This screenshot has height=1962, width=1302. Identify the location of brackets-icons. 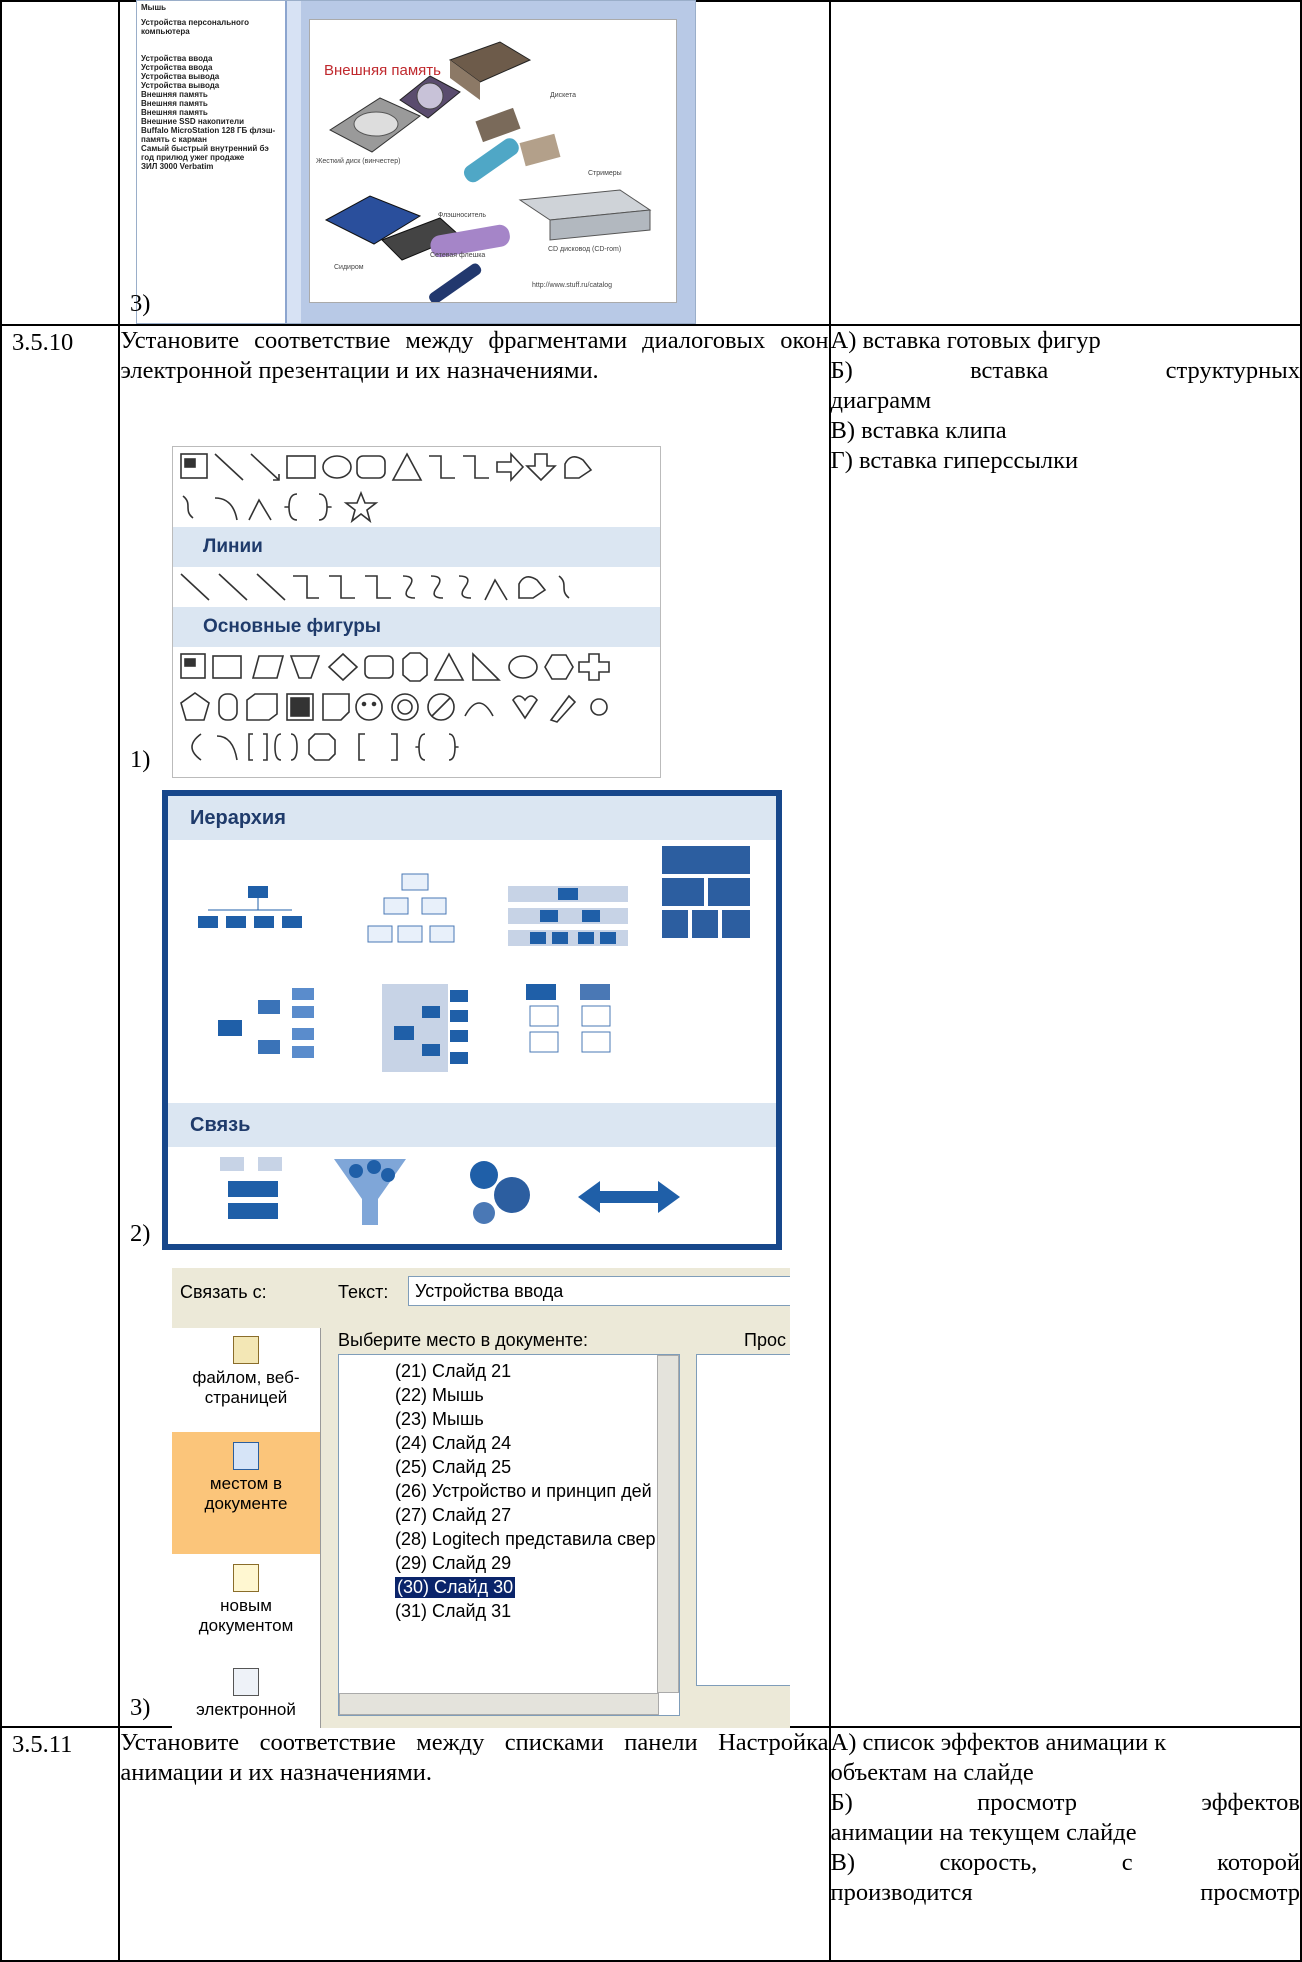
(325, 747).